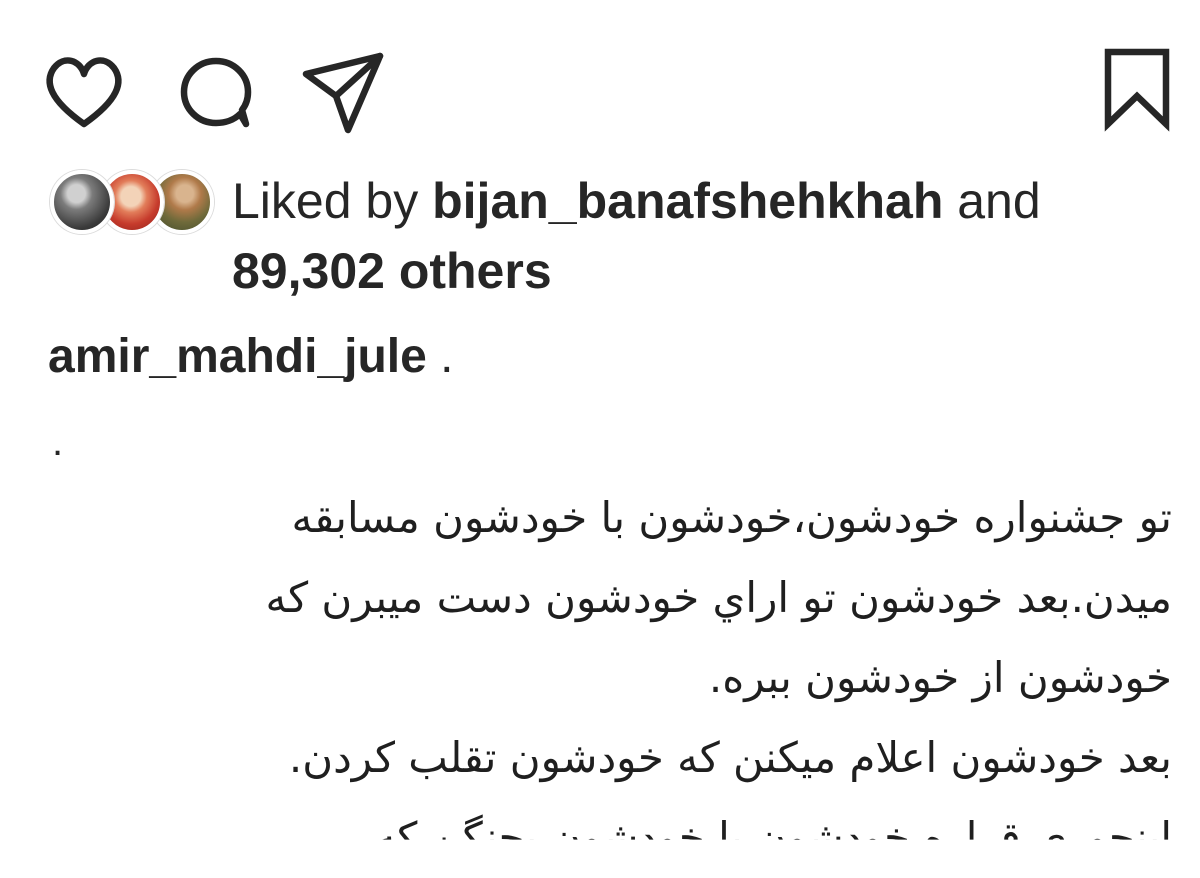 This screenshot has width=1200, height=878. Describe the element at coordinates (608, 394) in the screenshot. I see `post-caption: amir_mahdi_jule . .` at that location.